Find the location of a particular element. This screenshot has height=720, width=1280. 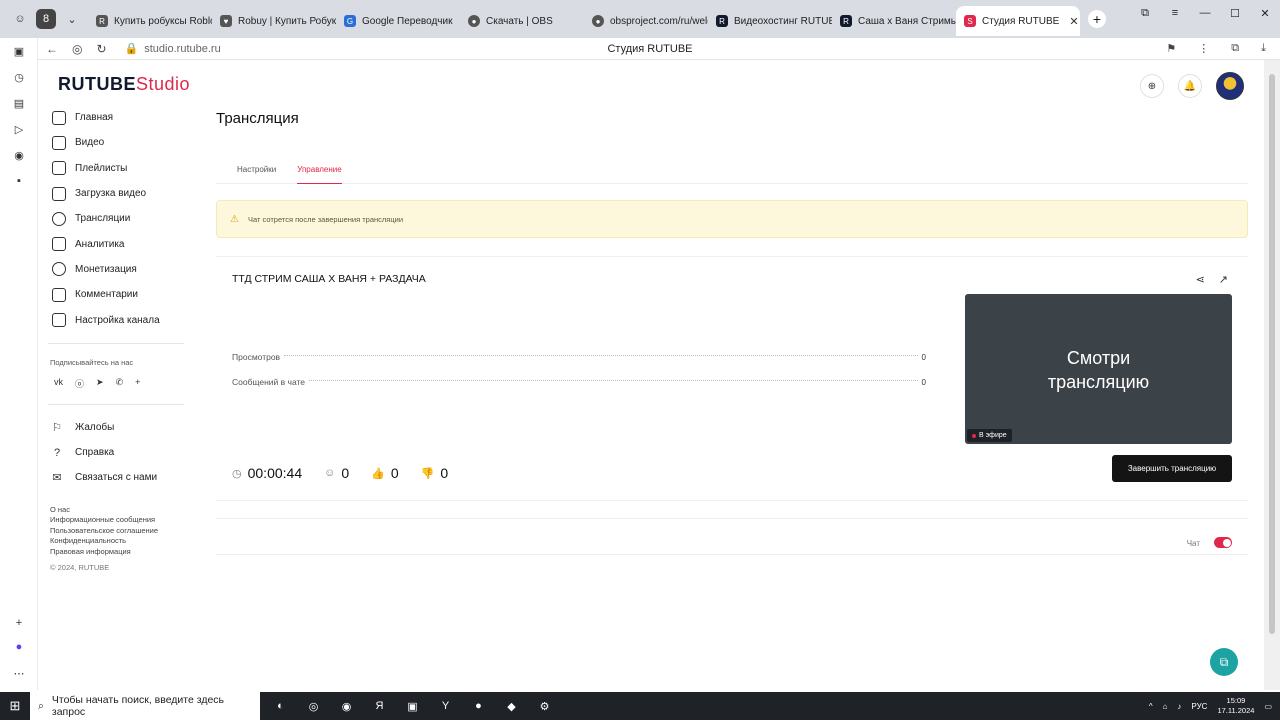

bookmarks-panel-icon: ▤ is located at coordinates (19, 103).